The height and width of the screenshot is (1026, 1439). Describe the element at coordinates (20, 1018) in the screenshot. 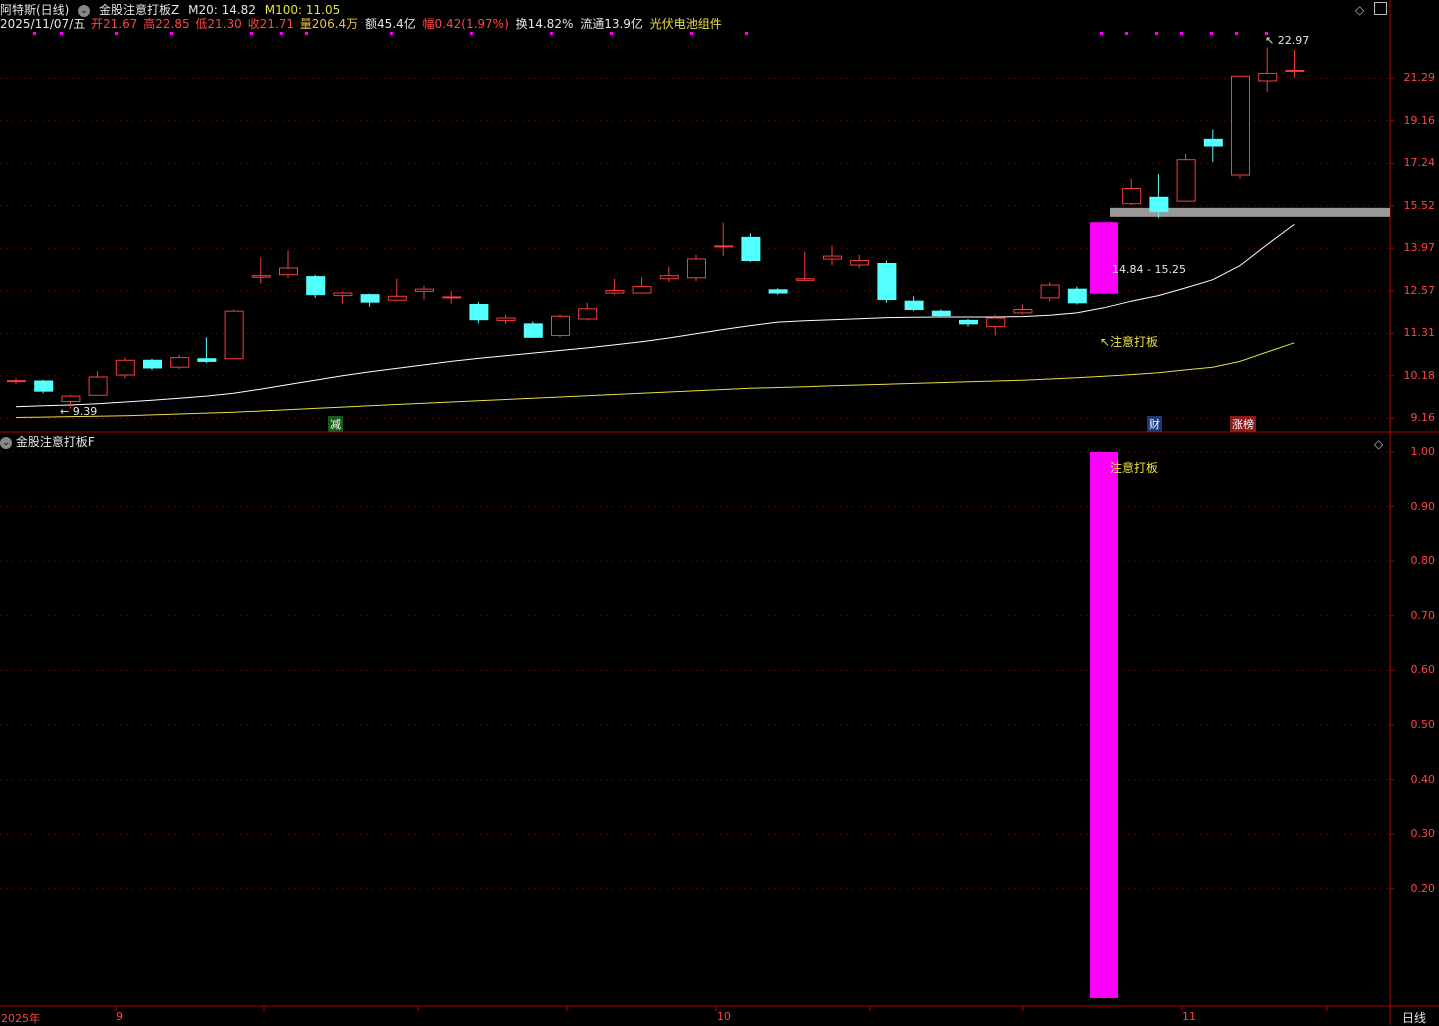

I see `time-axis-year: 2025年` at that location.